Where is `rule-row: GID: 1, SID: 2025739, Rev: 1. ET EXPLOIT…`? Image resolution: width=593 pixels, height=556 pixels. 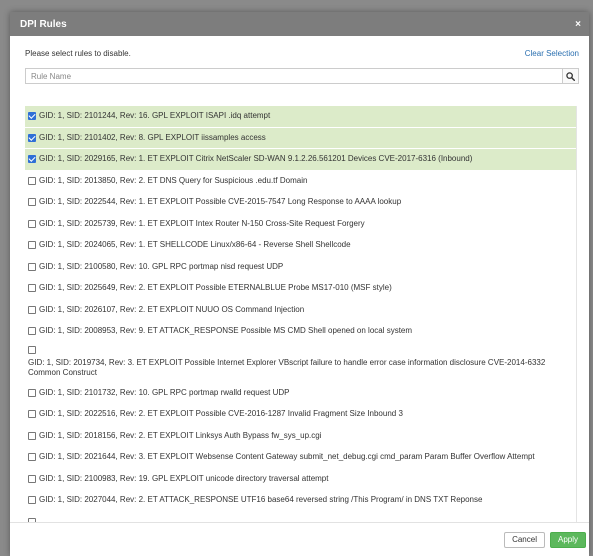 rule-row: GID: 1, SID: 2025739, Rev: 1. ET EXPLOIT… is located at coordinates (301, 224).